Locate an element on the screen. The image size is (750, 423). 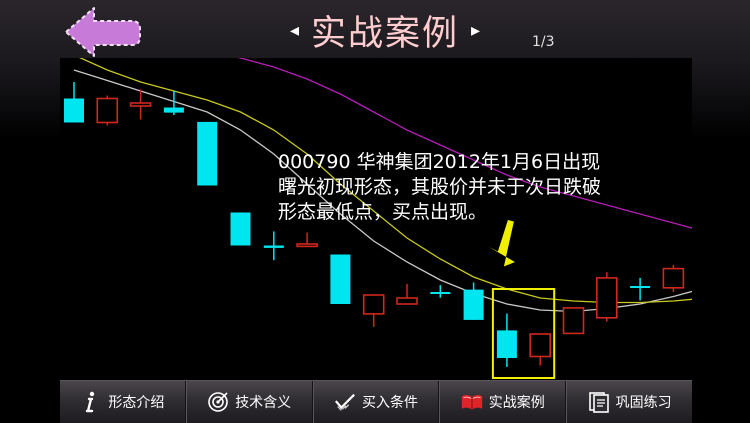
case-description-line: 曙光初现形态，其股价并未于次日跌破 is located at coordinates (440, 187).